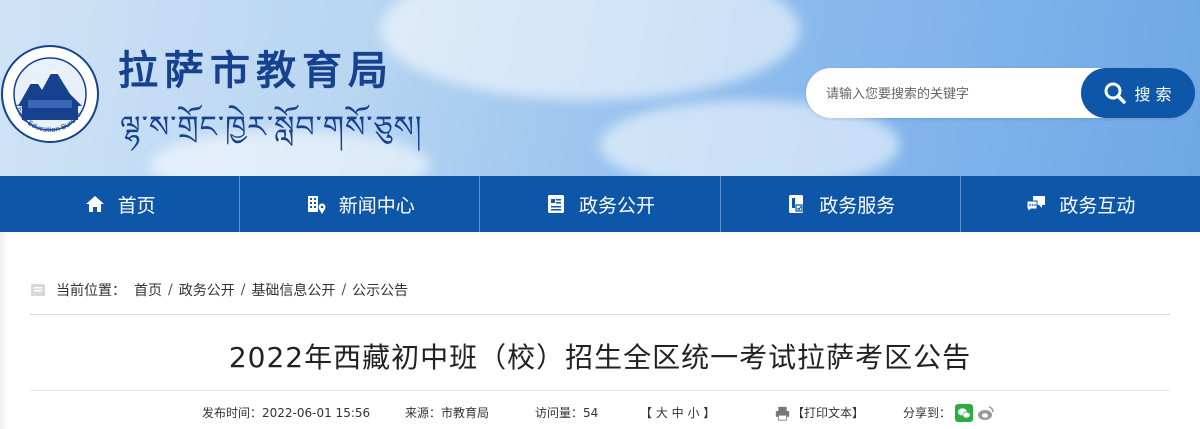 The width and height of the screenshot is (1200, 429). What do you see at coordinates (376, 205) in the screenshot?
I see `nav-item-label: 新闻中心` at bounding box center [376, 205].